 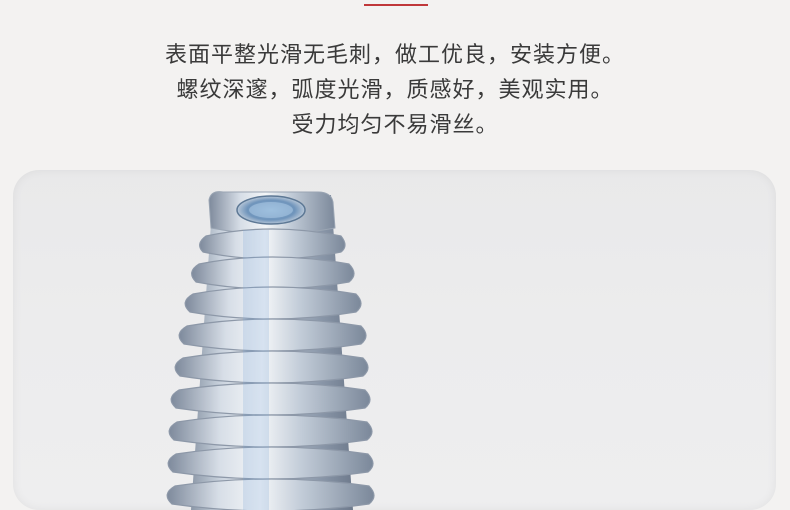 I want to click on description-line: 螺纹深邃，弧度光滑，质感好，美观实用。, so click(x=395, y=90).